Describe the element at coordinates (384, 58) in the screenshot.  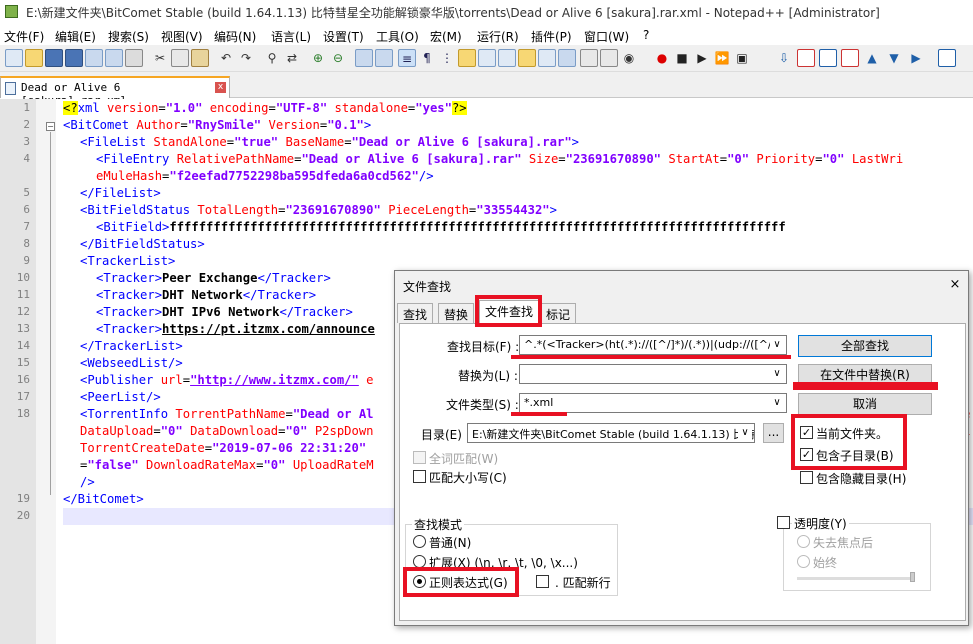
I see `sync-h-icon` at that location.